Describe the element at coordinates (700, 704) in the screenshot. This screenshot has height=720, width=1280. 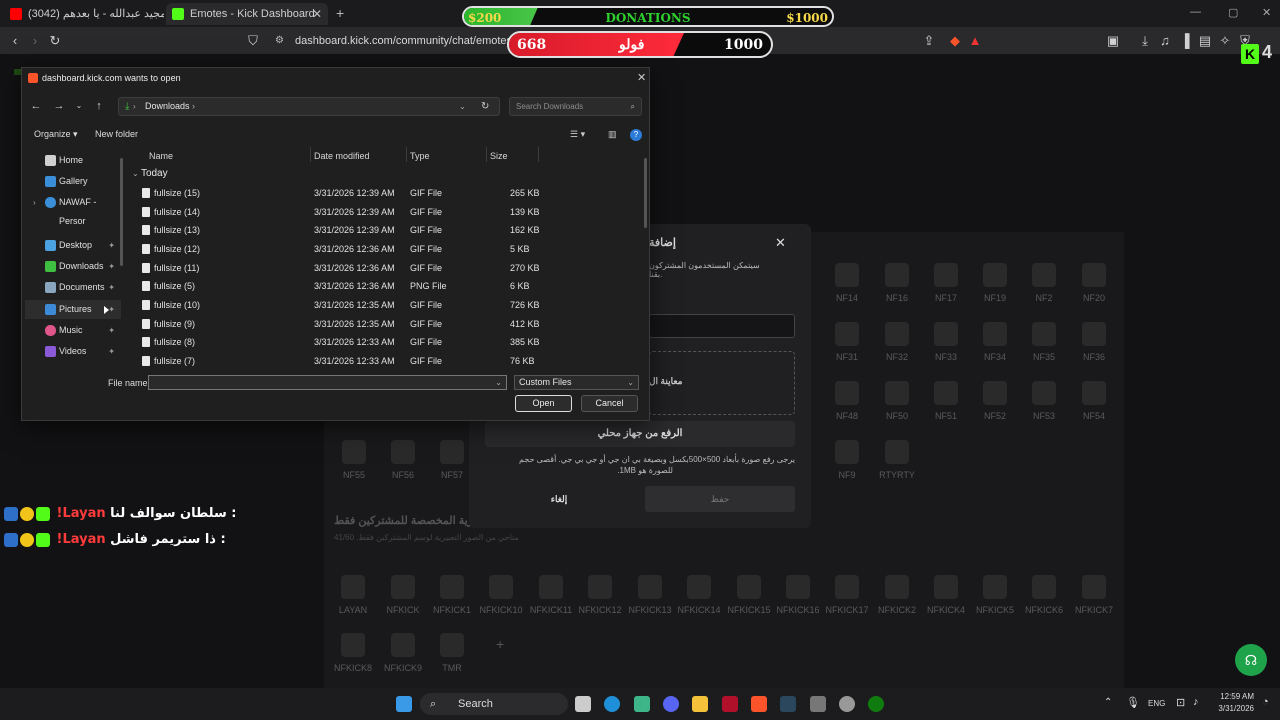
I see `file-explorer-icon` at that location.